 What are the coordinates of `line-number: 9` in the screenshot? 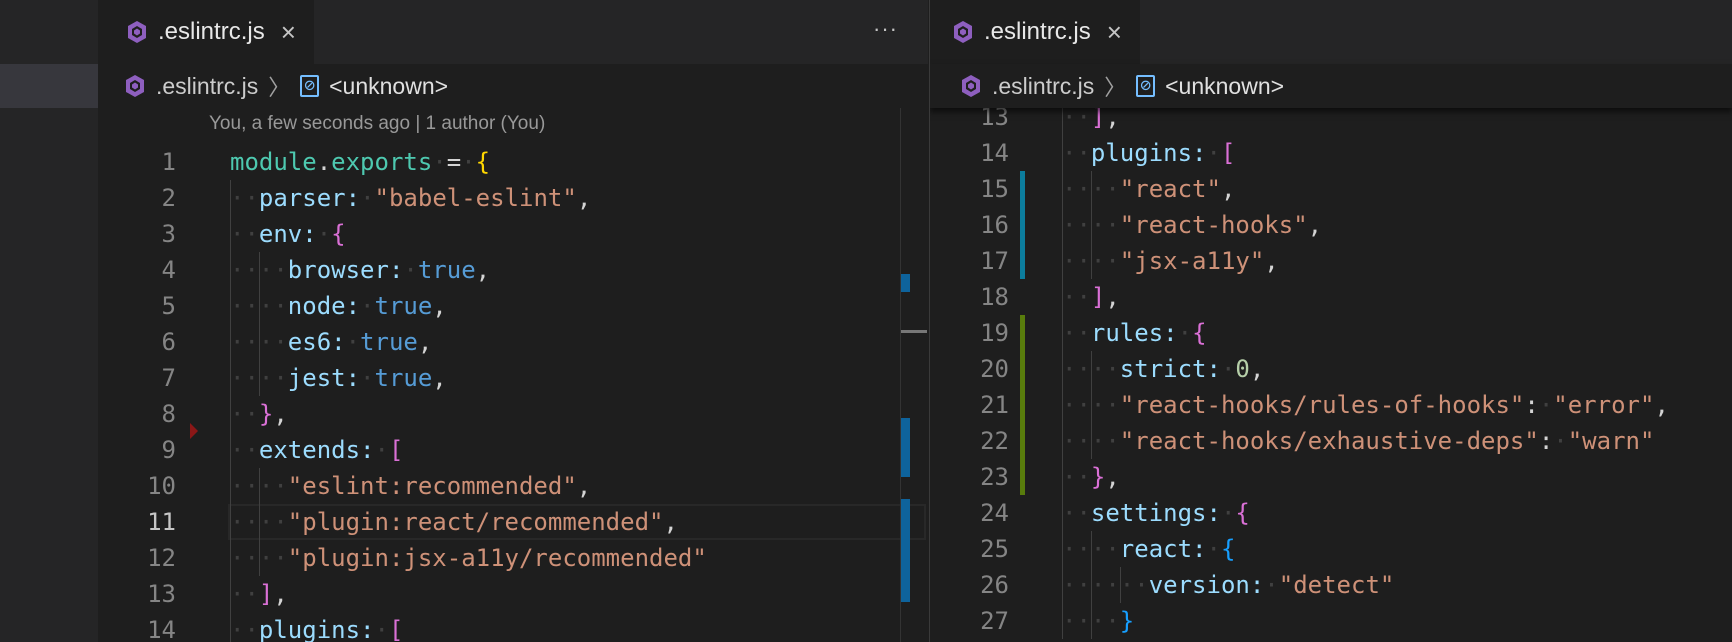 It's located at (168, 450).